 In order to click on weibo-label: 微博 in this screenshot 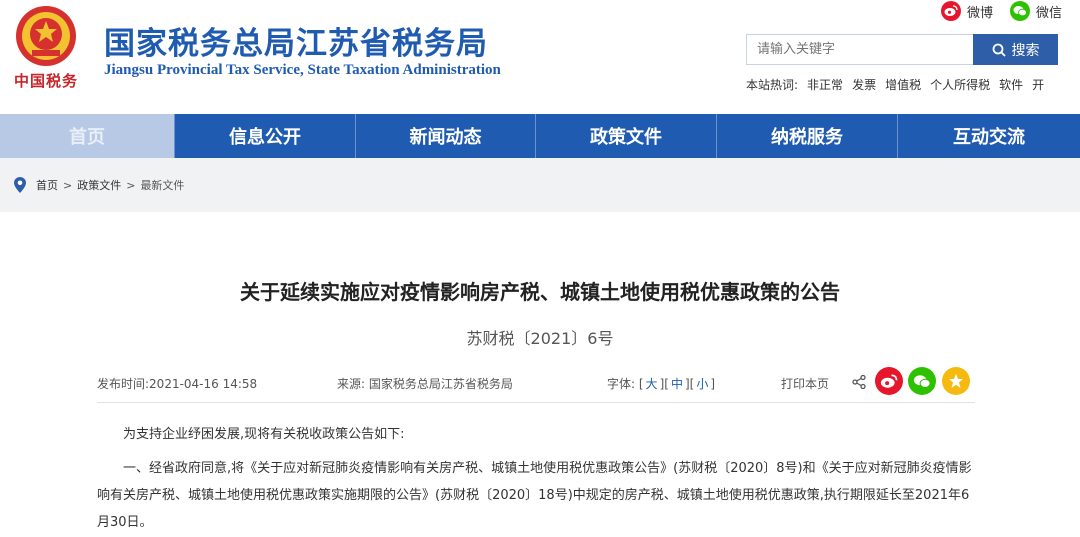, I will do `click(980, 13)`.